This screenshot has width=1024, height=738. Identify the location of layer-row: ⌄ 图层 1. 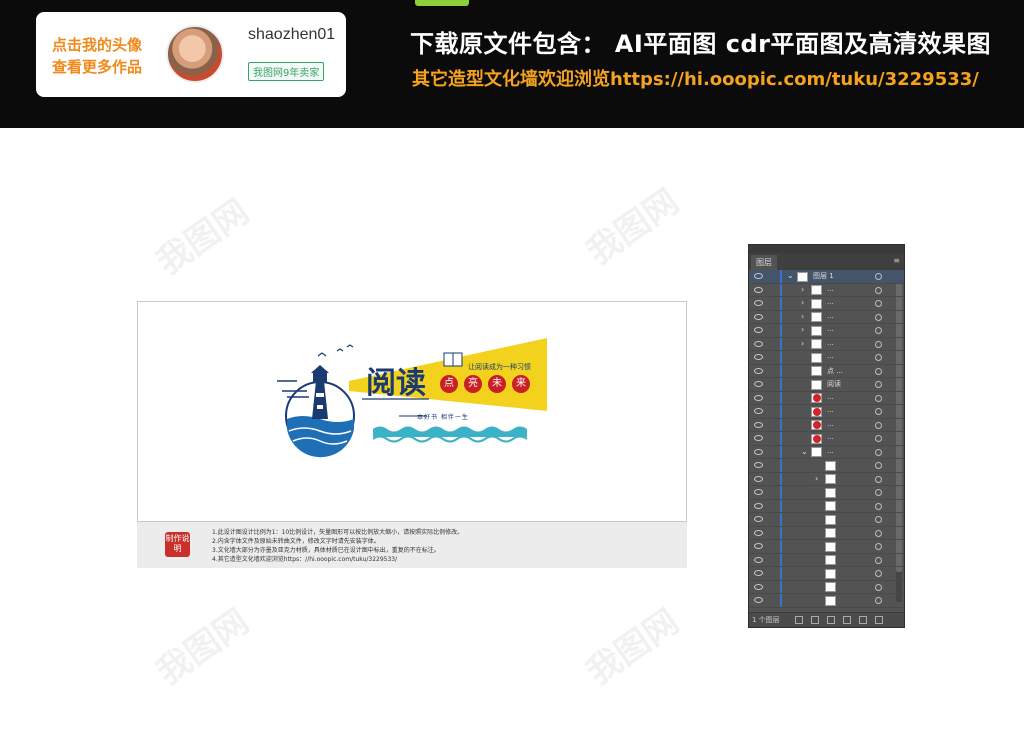
(826, 277).